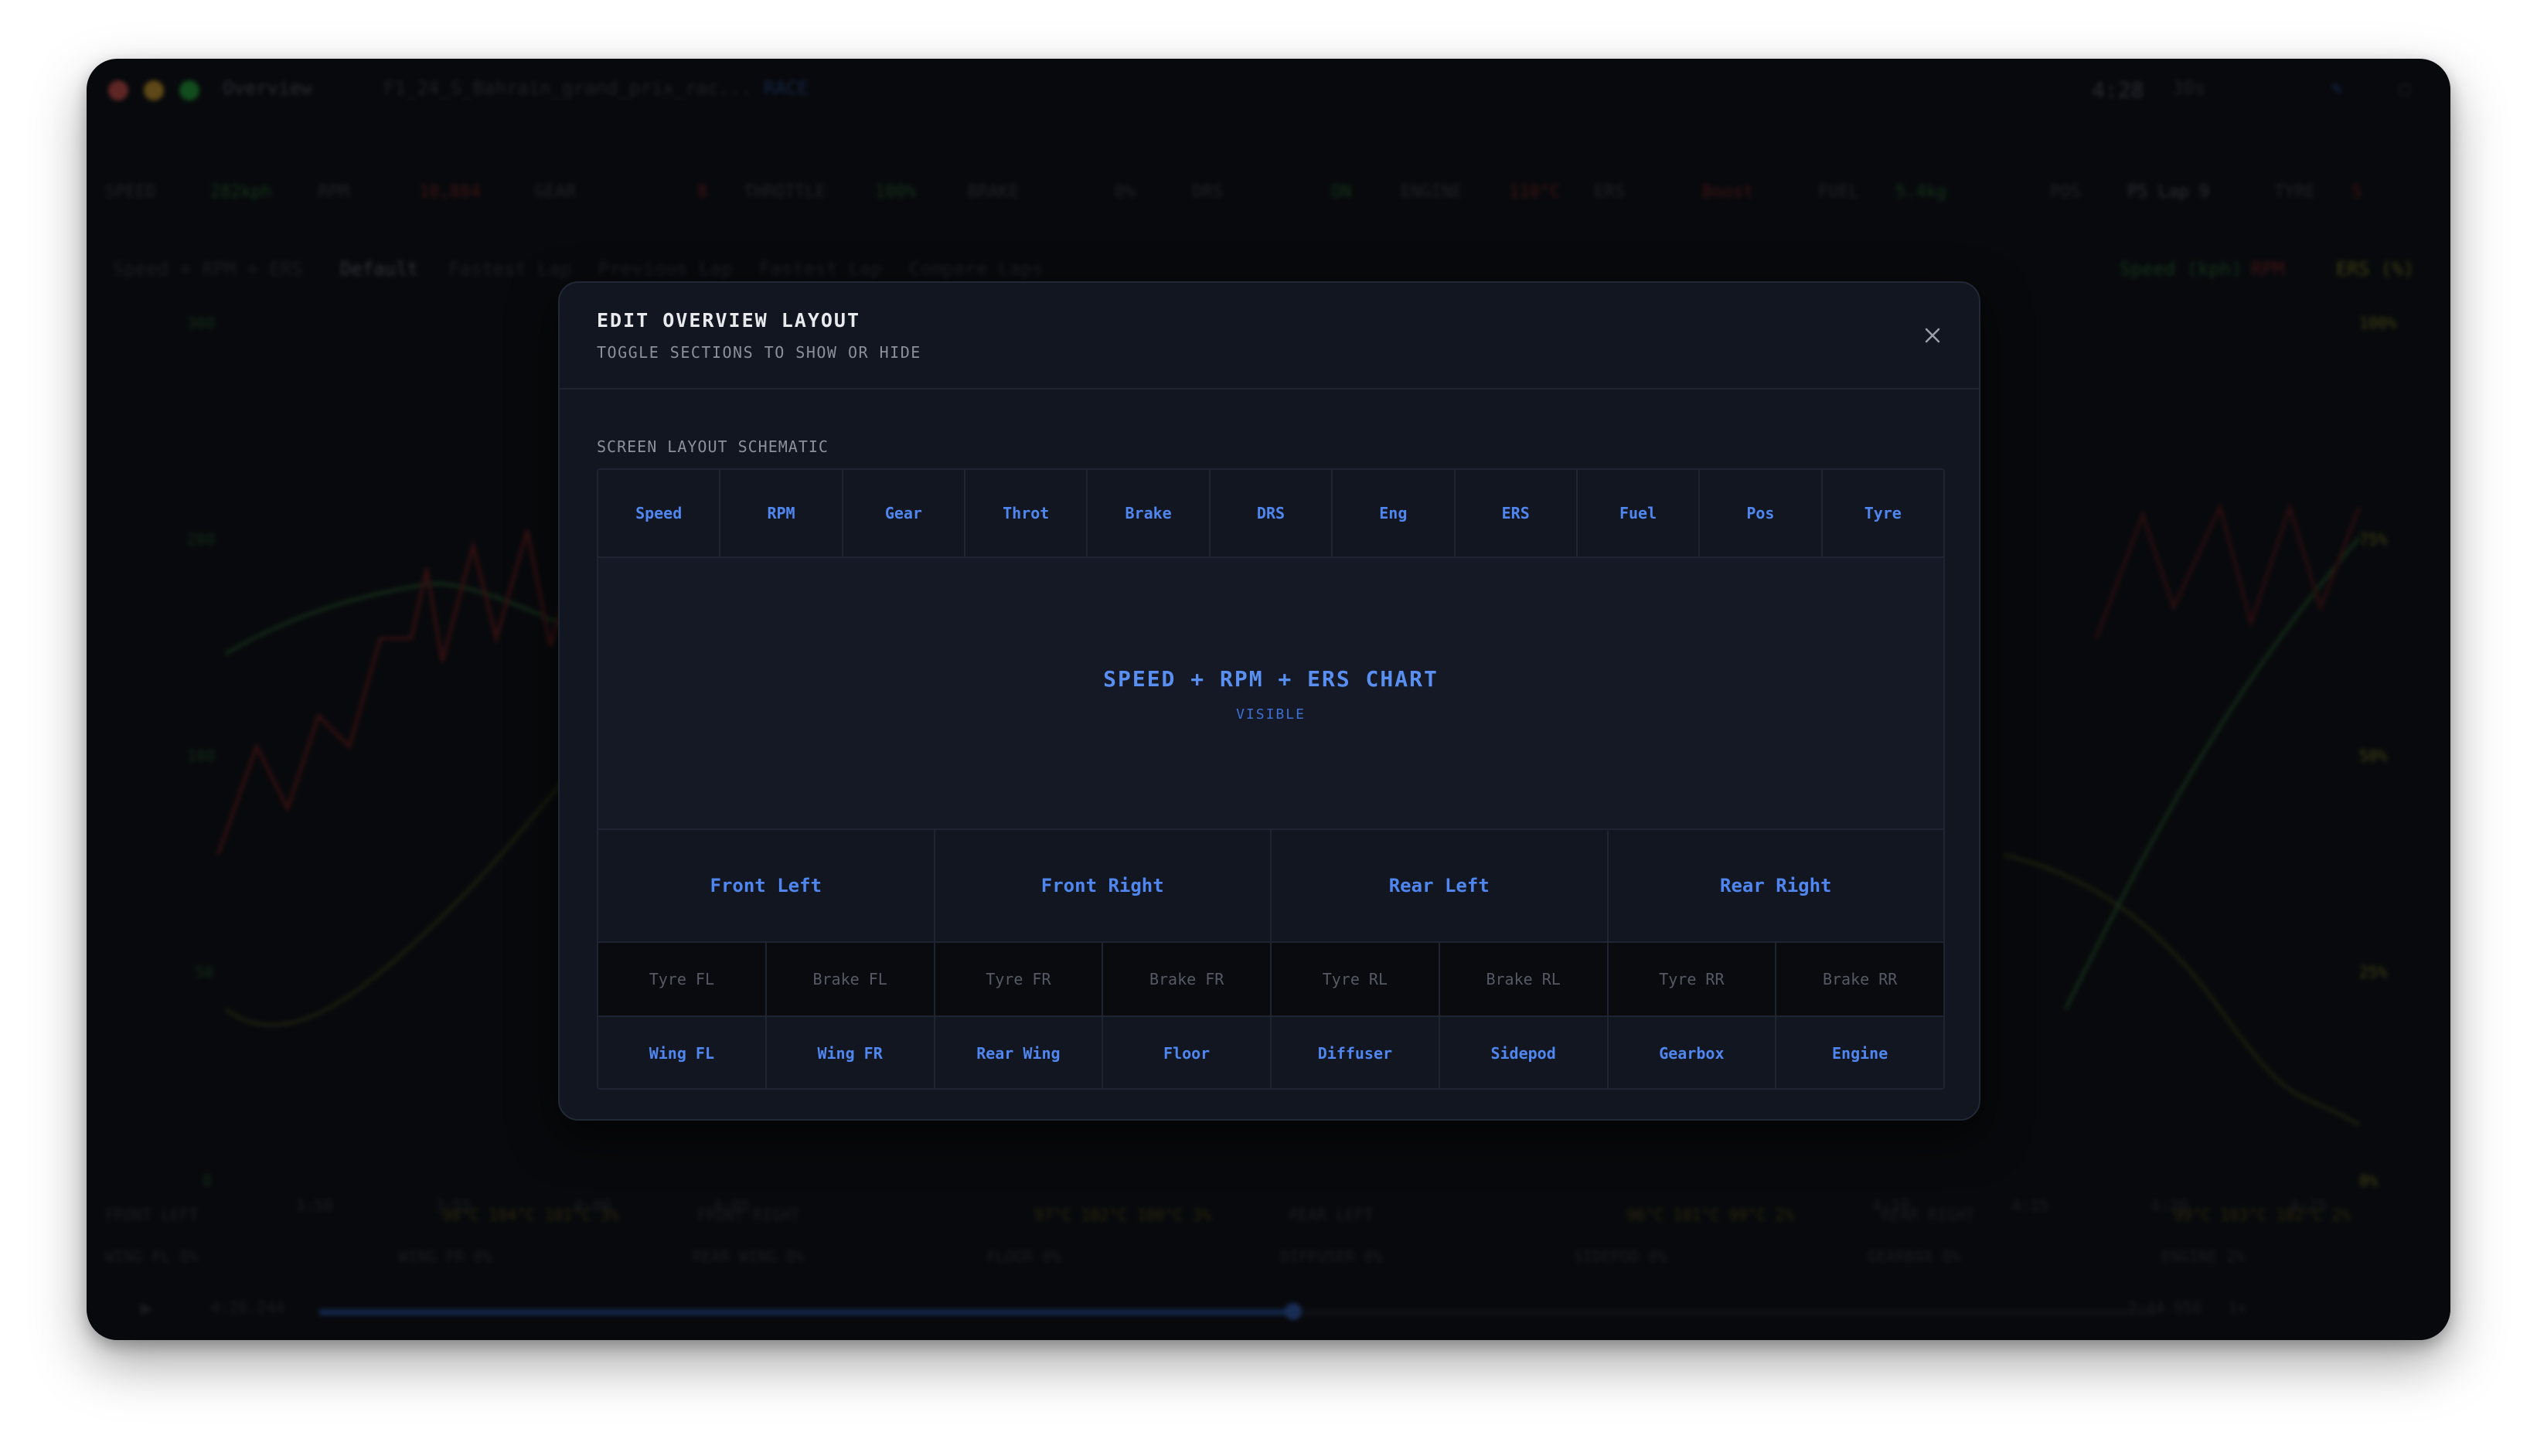 This screenshot has height=1456, width=2537. What do you see at coordinates (683, 979) in the screenshot?
I see `toggle-tyre-fl: Tyre FL` at bounding box center [683, 979].